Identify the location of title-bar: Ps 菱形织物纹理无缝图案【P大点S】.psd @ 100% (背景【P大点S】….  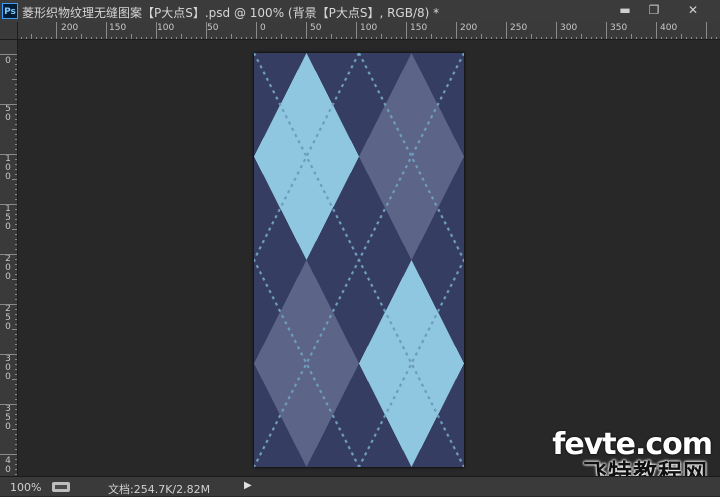
(360, 11).